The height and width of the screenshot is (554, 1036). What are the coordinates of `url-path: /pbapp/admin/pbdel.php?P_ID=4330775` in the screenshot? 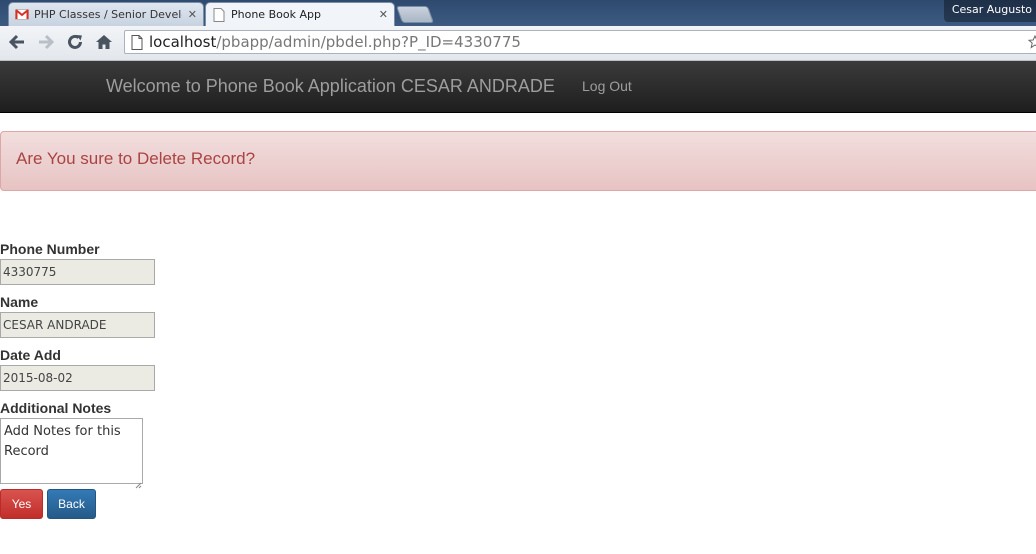 It's located at (368, 42).